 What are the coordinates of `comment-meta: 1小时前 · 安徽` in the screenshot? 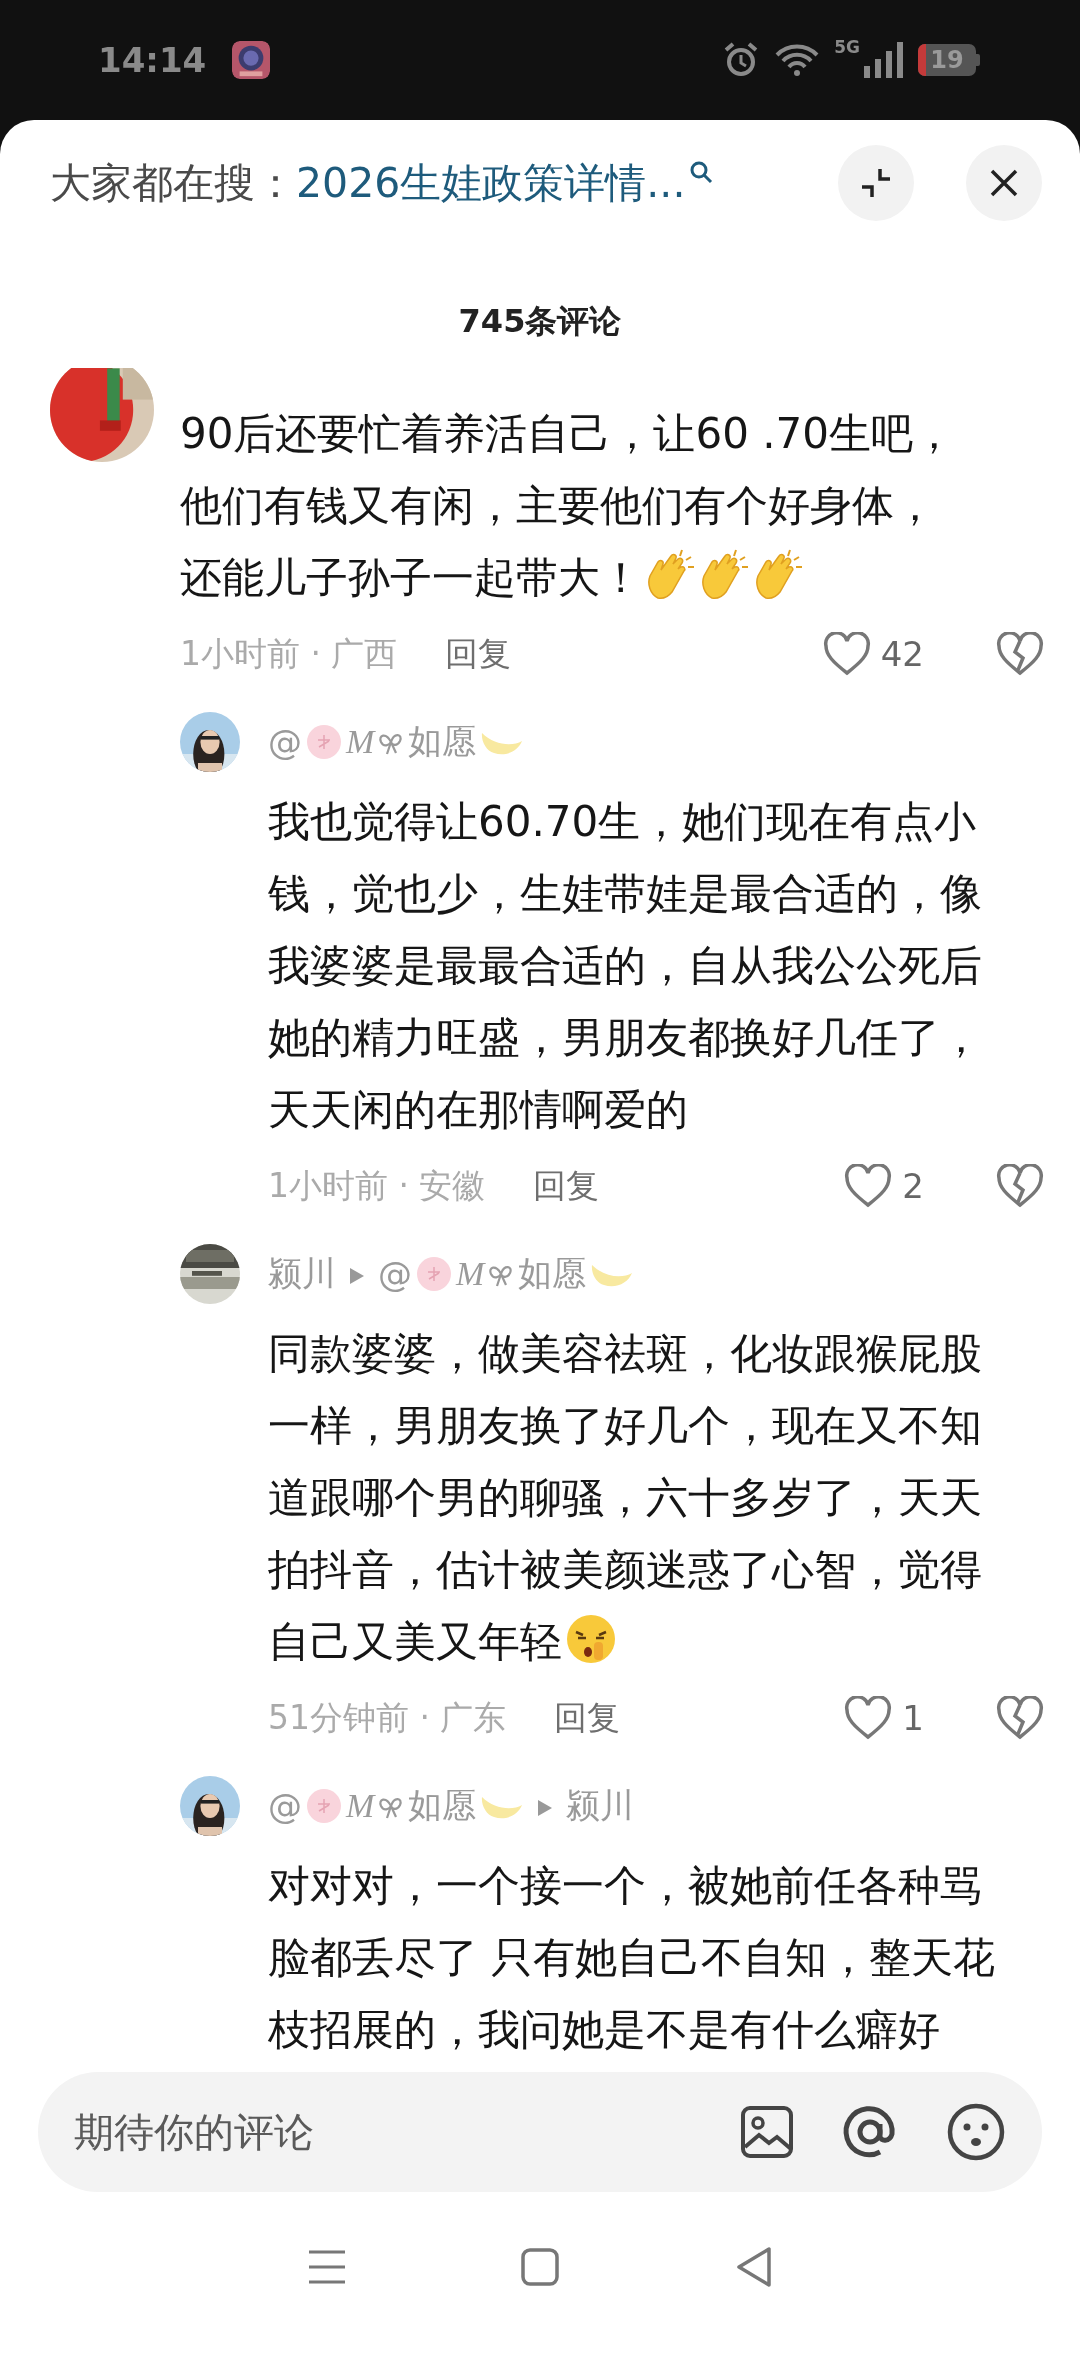 It's located at (377, 1185).